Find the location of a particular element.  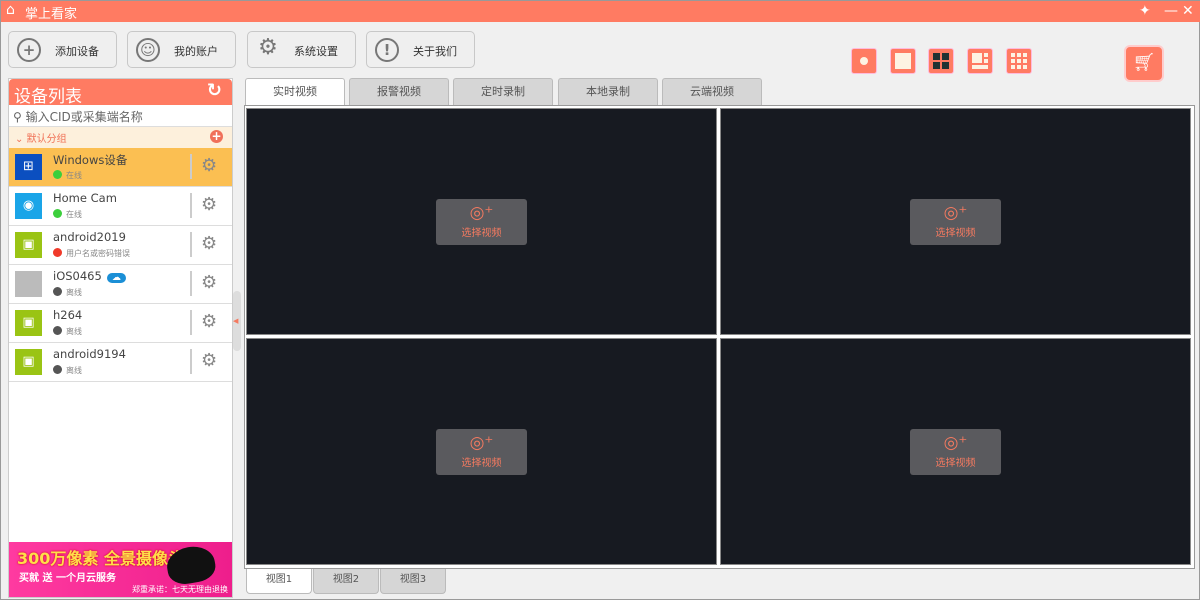

search-icon: ⚲ is located at coordinates (17, 117).